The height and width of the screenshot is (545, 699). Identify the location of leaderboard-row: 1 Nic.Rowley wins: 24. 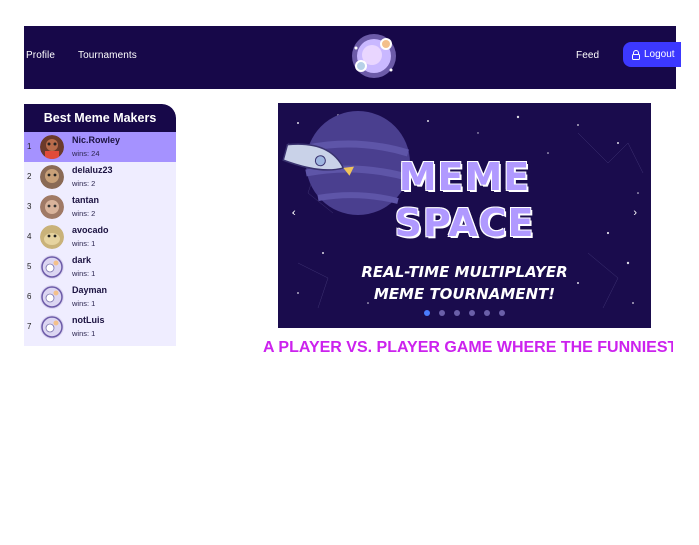
(100, 147).